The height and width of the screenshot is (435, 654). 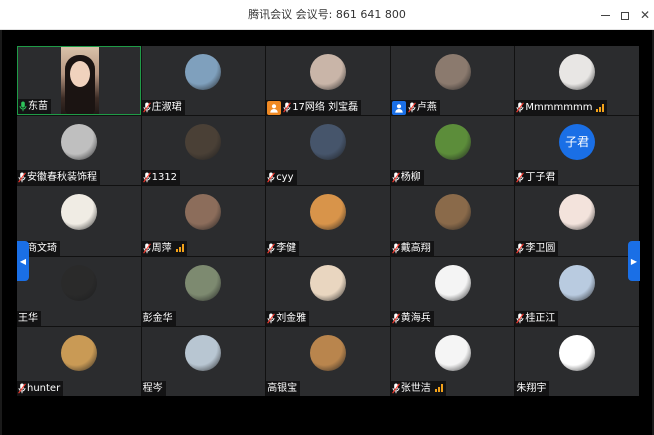 I want to click on participant-tile: 子君 丁子君, so click(x=577, y=151).